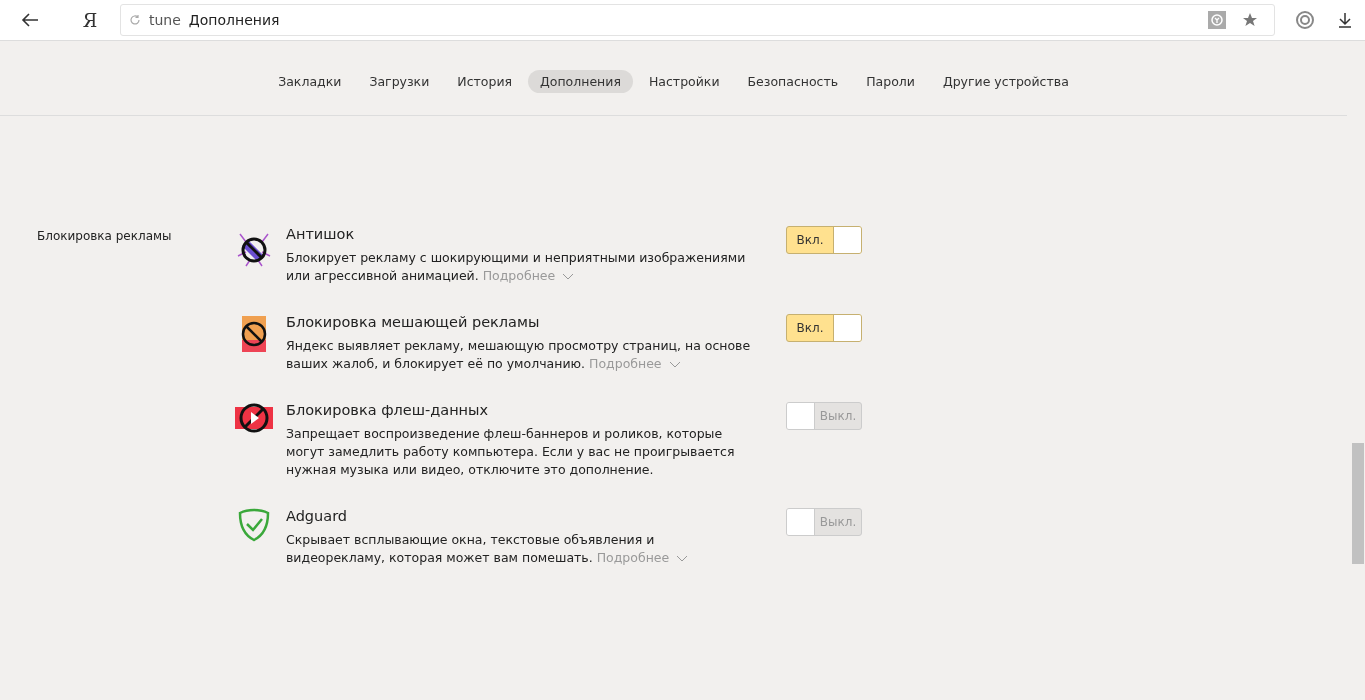  I want to click on extension-name: Блокировка мешающей рекламы, so click(413, 322).